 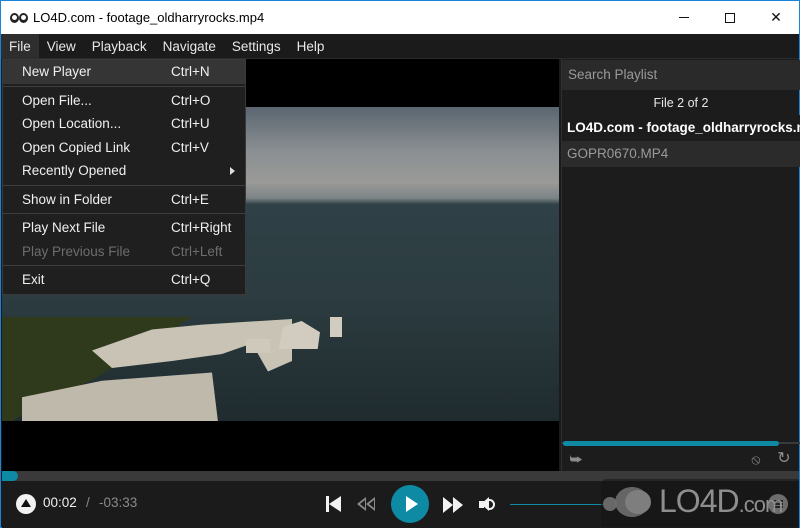 What do you see at coordinates (256, 46) in the screenshot?
I see `menu-settings: Settings` at bounding box center [256, 46].